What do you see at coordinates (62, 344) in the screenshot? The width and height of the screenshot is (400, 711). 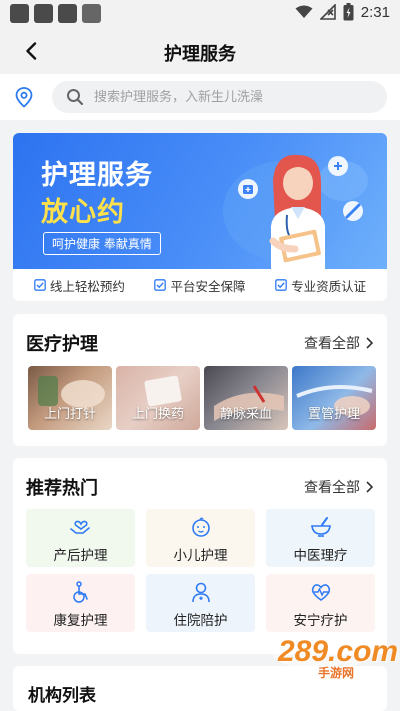 I see `section-title: 医疗护理` at bounding box center [62, 344].